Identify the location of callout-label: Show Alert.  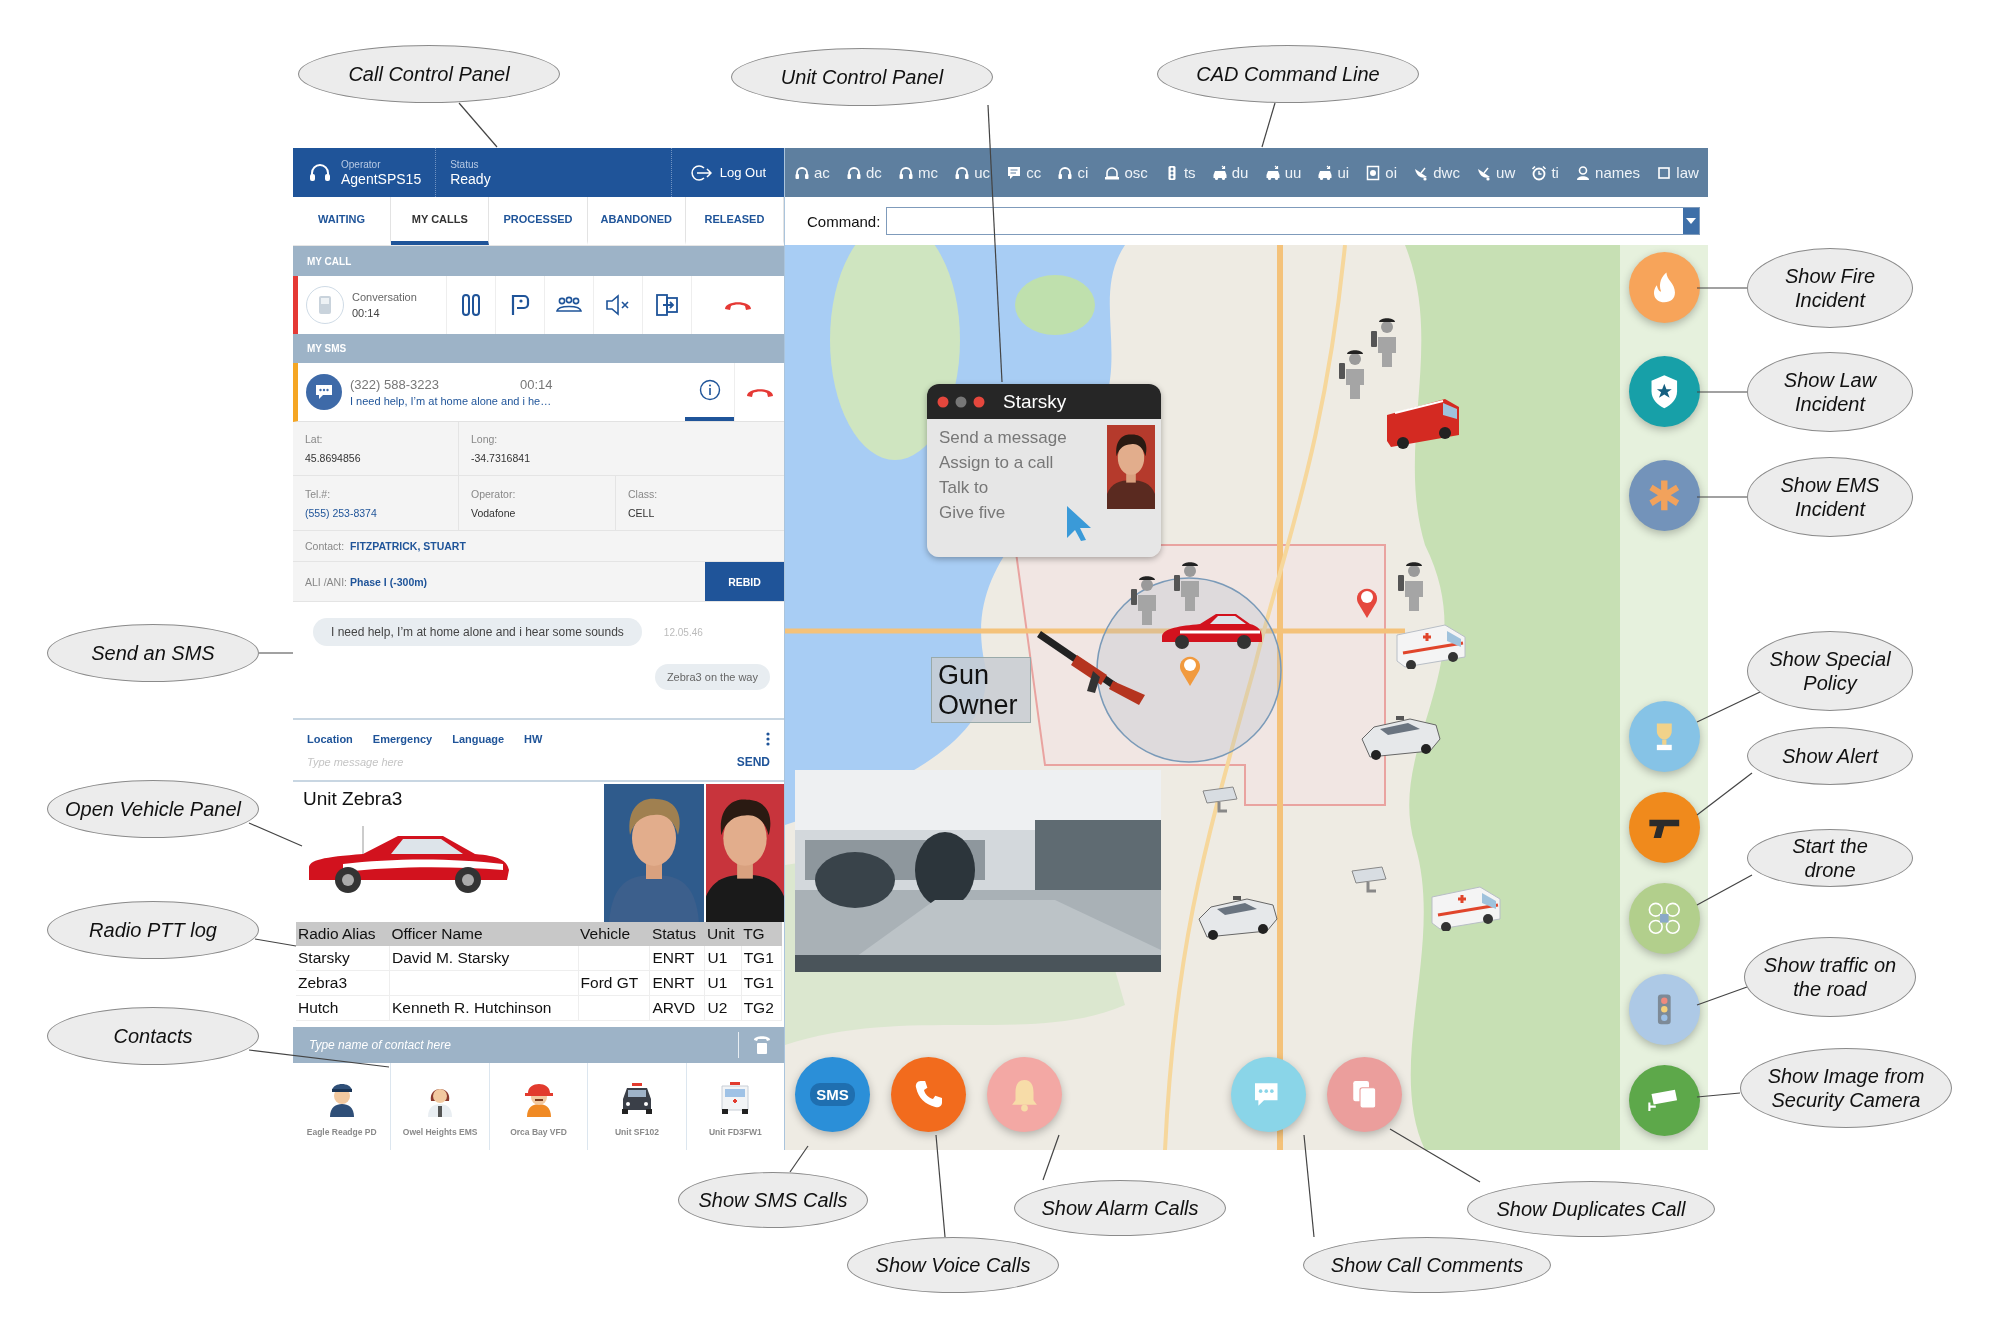
(1830, 756).